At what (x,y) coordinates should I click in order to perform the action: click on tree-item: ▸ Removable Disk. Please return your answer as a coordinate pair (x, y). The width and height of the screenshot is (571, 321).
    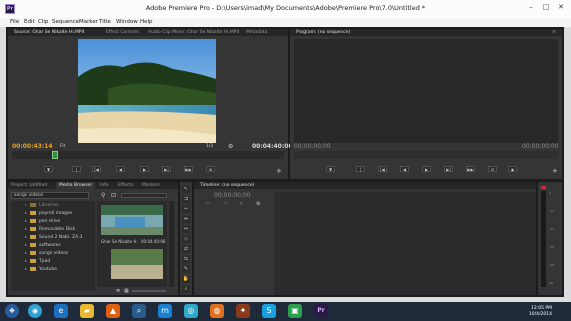
    Looking at the image, I should click on (53, 229).